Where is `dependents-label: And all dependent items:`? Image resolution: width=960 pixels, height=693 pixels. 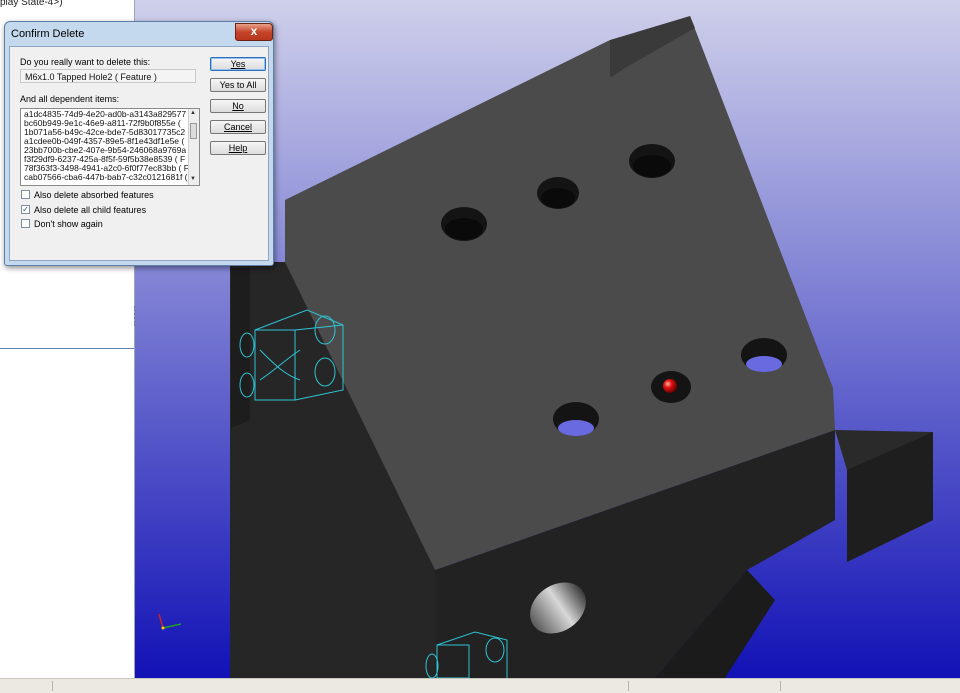 dependents-label: And all dependent items: is located at coordinates (70, 99).